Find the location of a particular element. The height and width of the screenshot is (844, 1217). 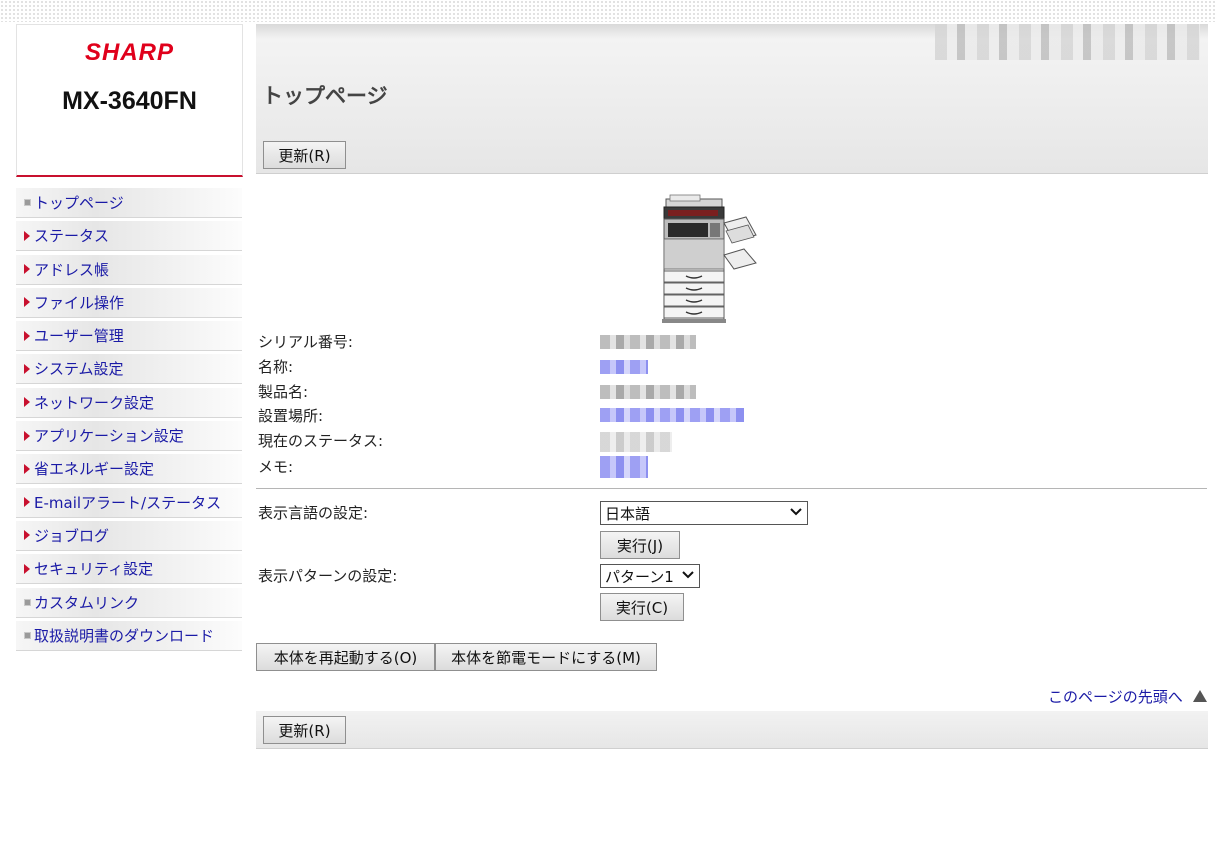

pattern-select-value: パターン1 is located at coordinates (639, 576).